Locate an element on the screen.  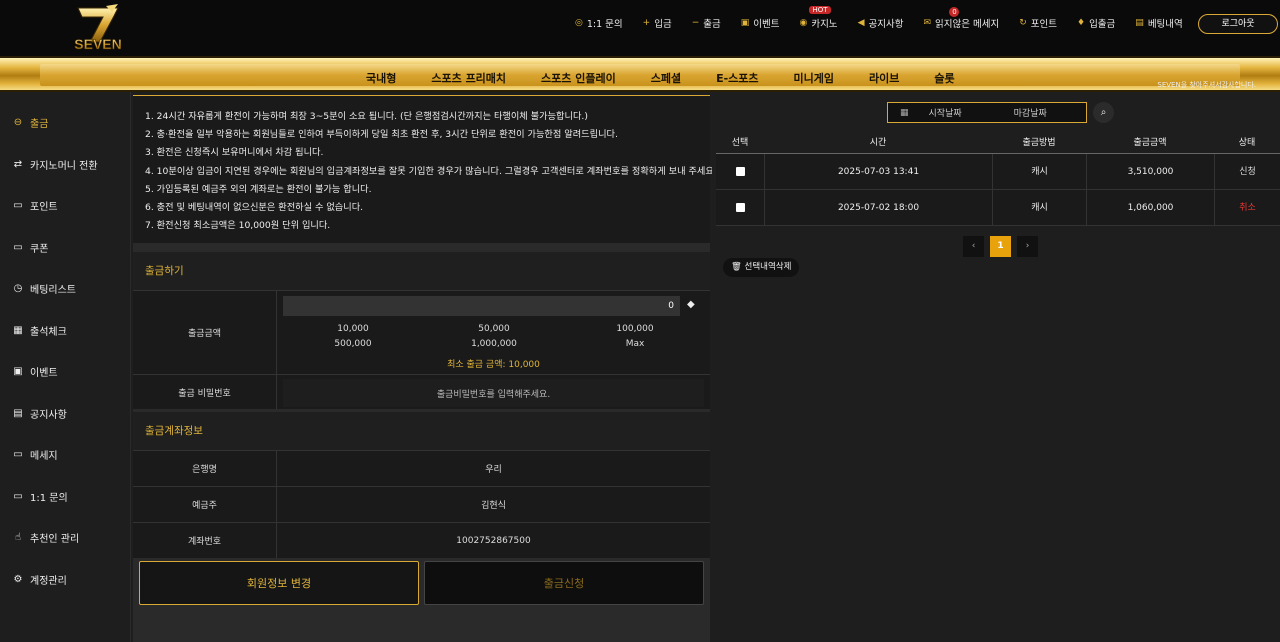
topnav-label: 1:1 문의 is located at coordinates (604, 24).